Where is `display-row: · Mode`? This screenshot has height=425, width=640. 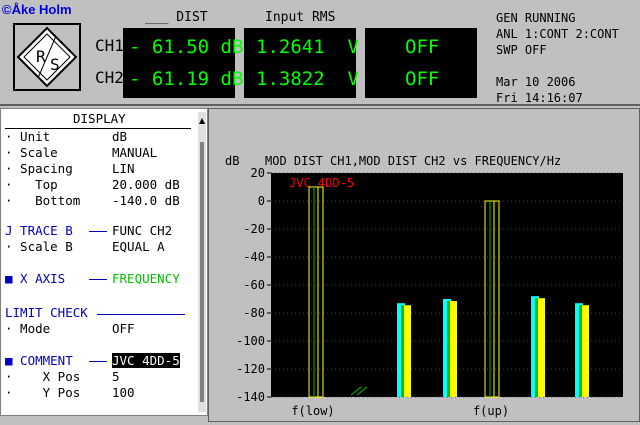
display-row: · Mode is located at coordinates (27, 328).